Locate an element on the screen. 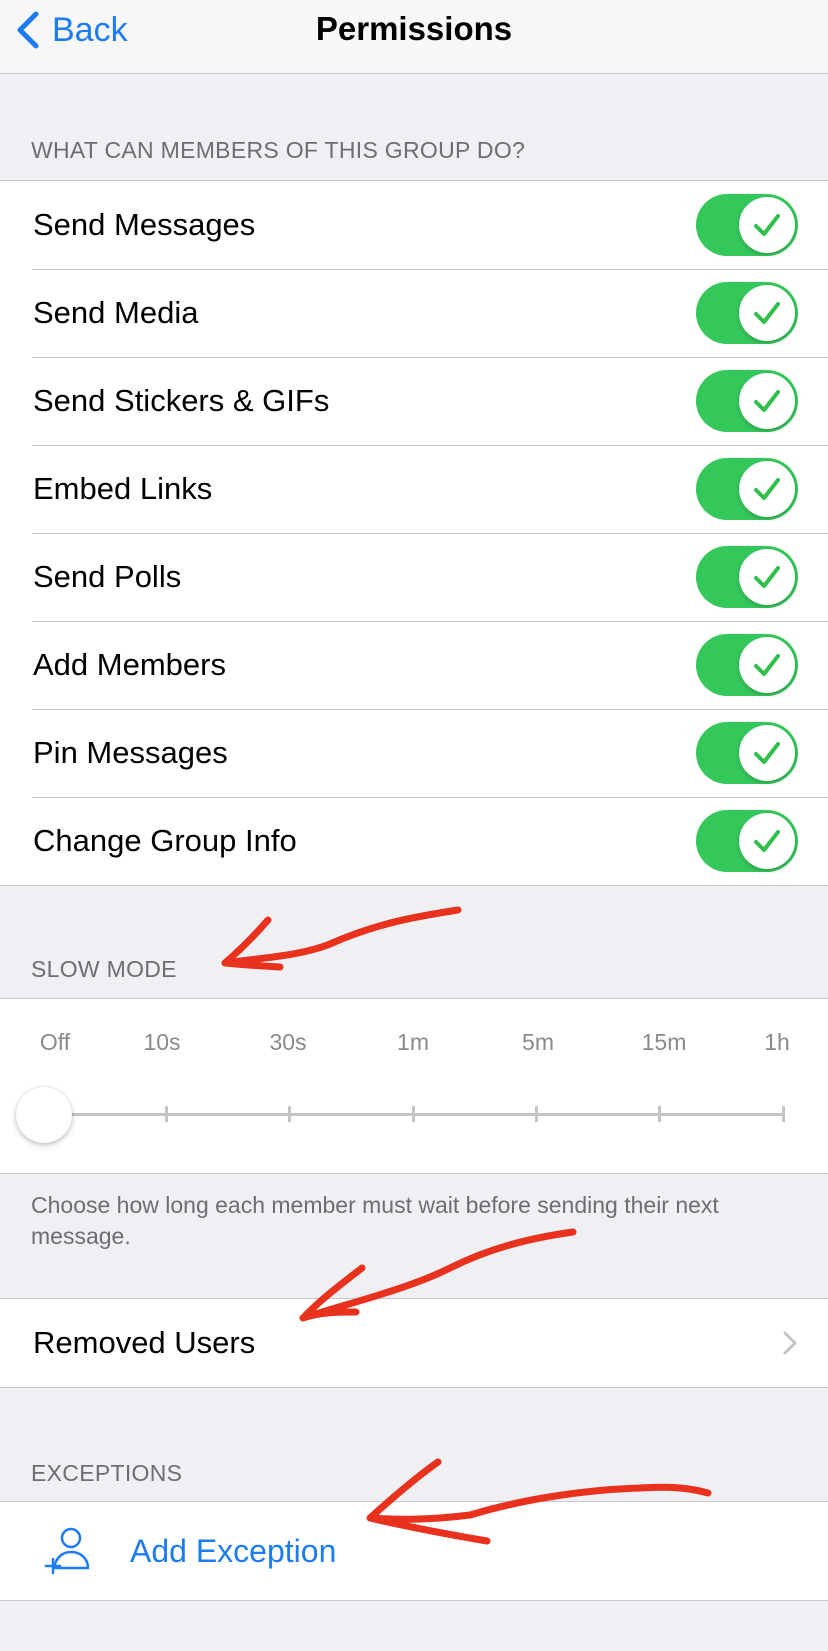 This screenshot has height=1651, width=828. embed-links-toggle is located at coordinates (747, 489).